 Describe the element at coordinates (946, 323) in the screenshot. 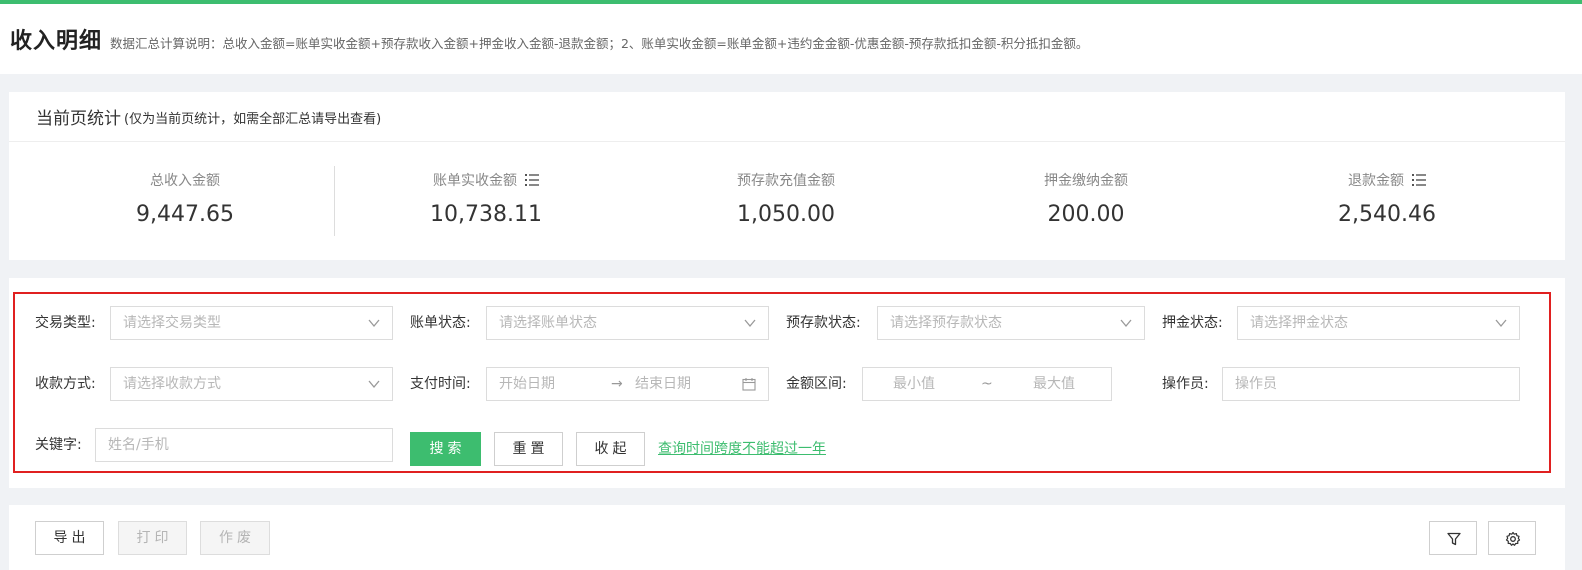

I see `prepay-status-placeholder: 请选择预存款状态` at that location.